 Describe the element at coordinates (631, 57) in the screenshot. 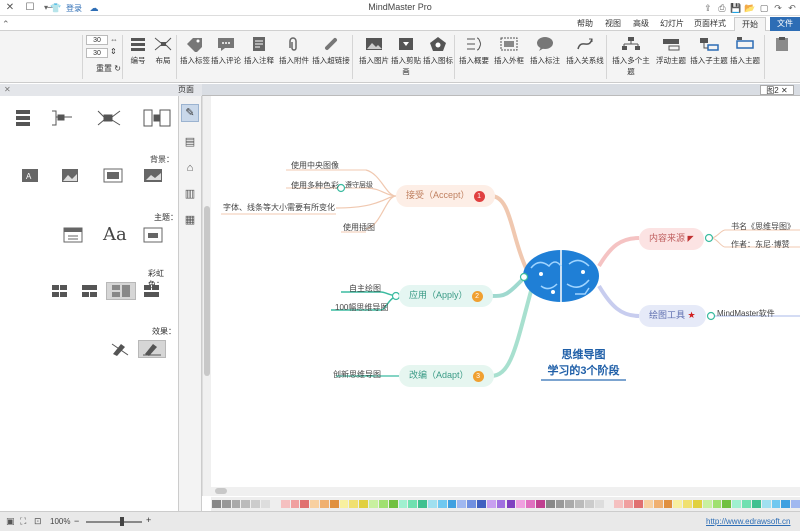

I see `insert-multiple-topics-button: 插入多个主题` at that location.